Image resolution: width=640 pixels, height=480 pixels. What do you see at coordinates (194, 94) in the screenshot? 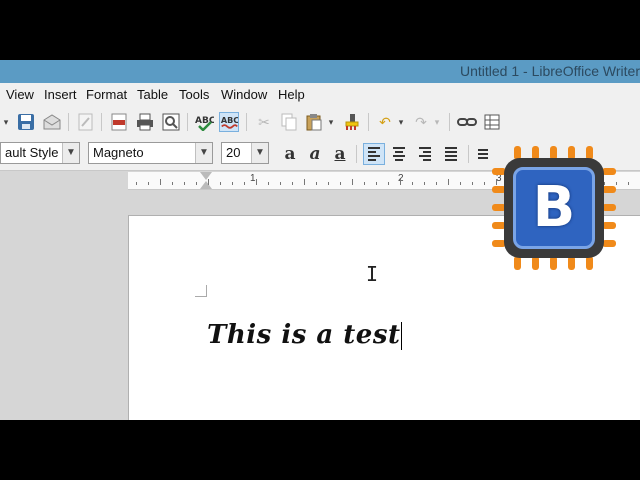
I see `menu-tools: Tools` at bounding box center [194, 94].